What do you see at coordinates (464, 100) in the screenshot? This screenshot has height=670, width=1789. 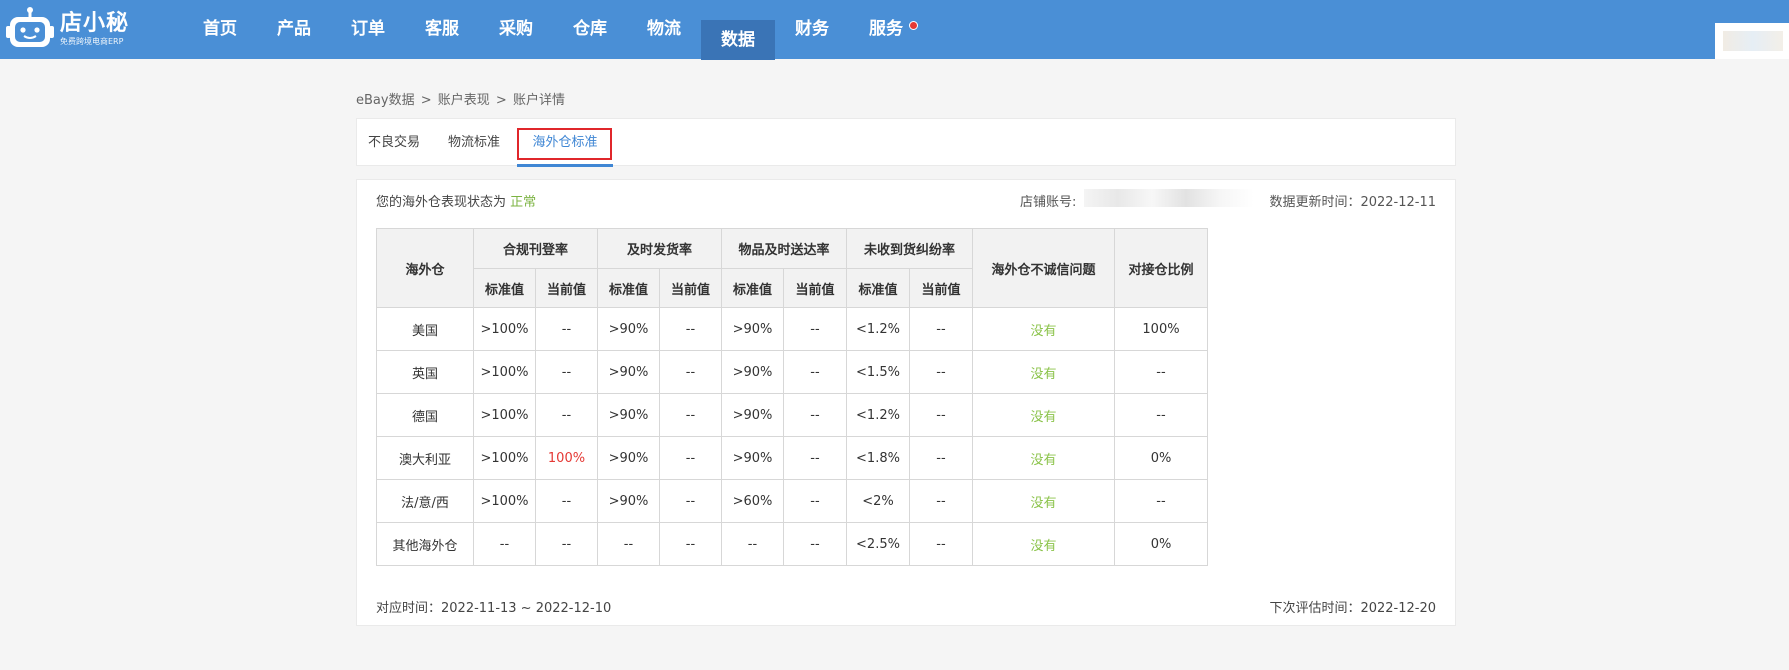 I see `breadcrumb-item-account-performance: 账户表现` at bounding box center [464, 100].